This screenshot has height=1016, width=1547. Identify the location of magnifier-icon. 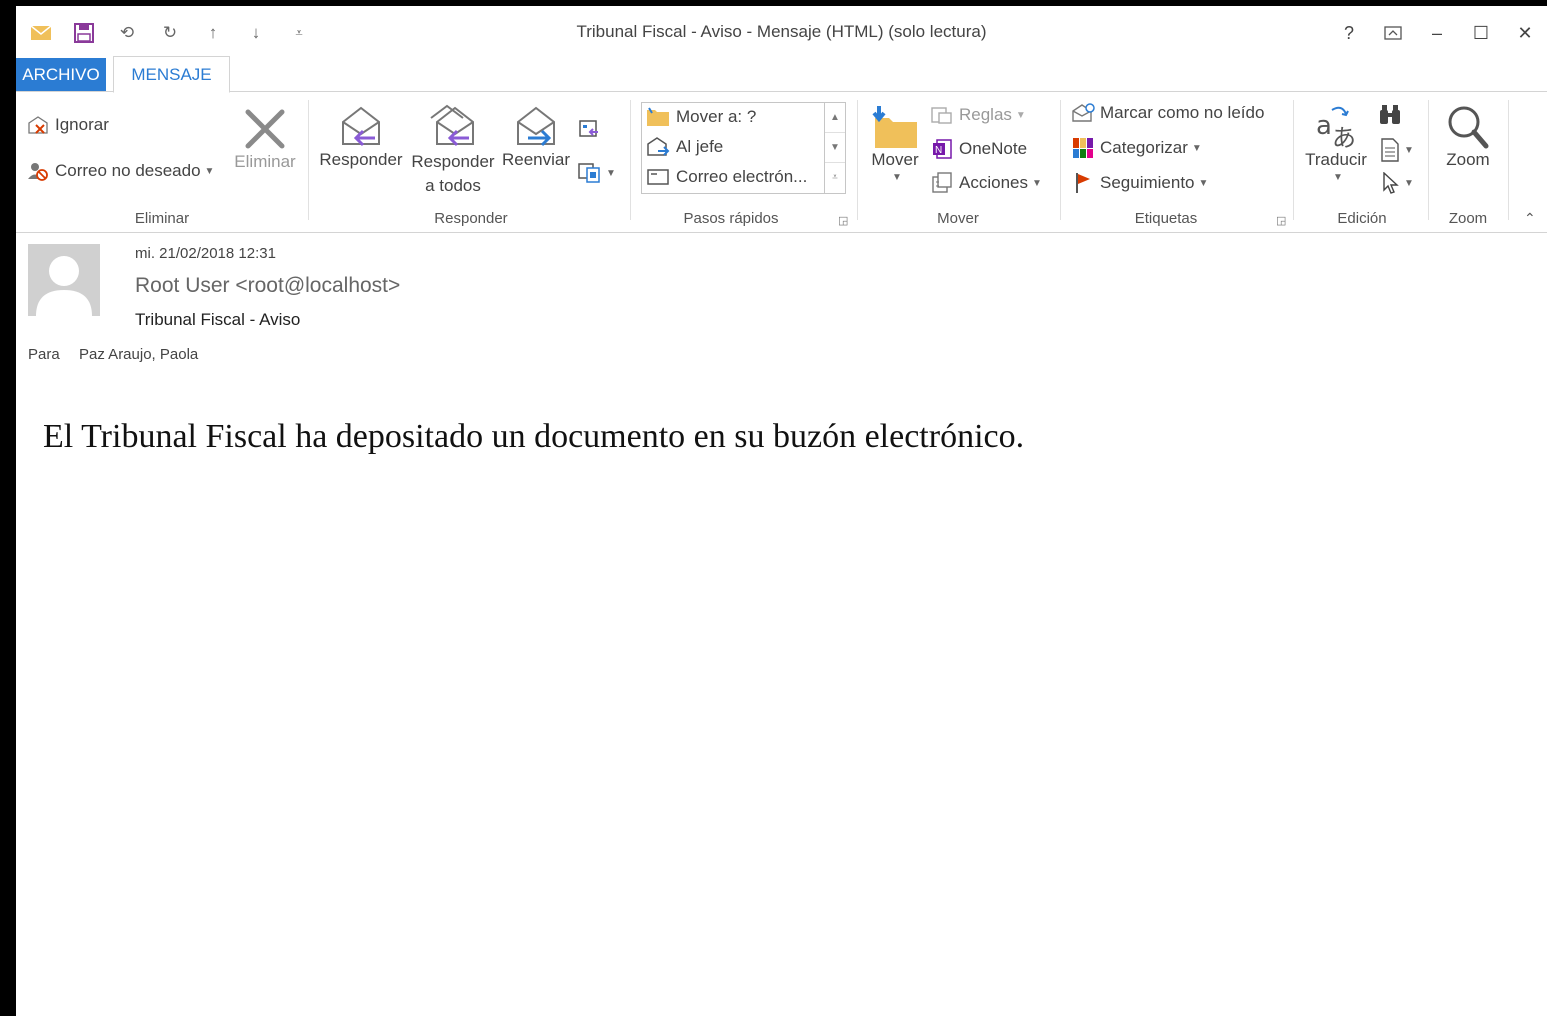
(1468, 127).